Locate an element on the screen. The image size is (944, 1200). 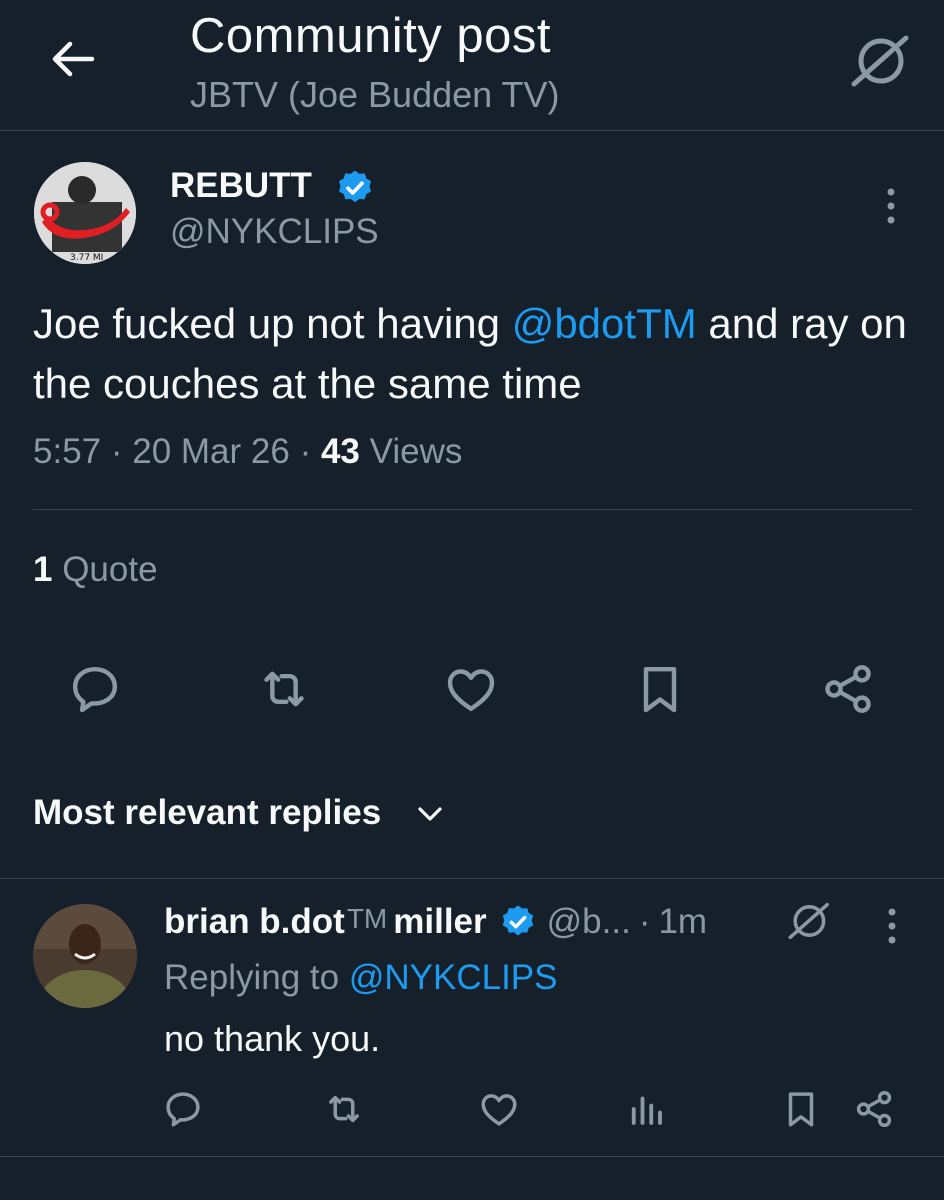
replies-sort-dropdown: Most relevant replies is located at coordinates (207, 813).